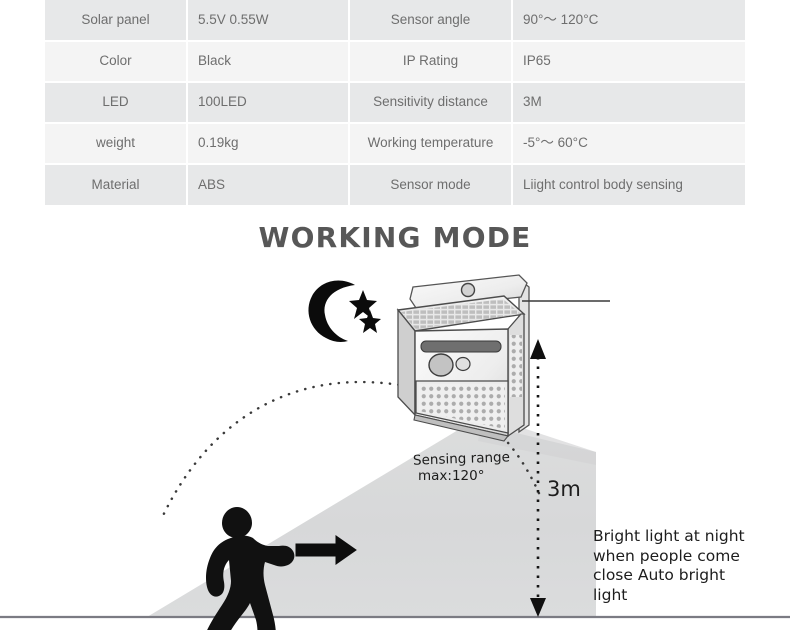 The height and width of the screenshot is (630, 790). I want to click on device-pir-sensor, so click(441, 365).